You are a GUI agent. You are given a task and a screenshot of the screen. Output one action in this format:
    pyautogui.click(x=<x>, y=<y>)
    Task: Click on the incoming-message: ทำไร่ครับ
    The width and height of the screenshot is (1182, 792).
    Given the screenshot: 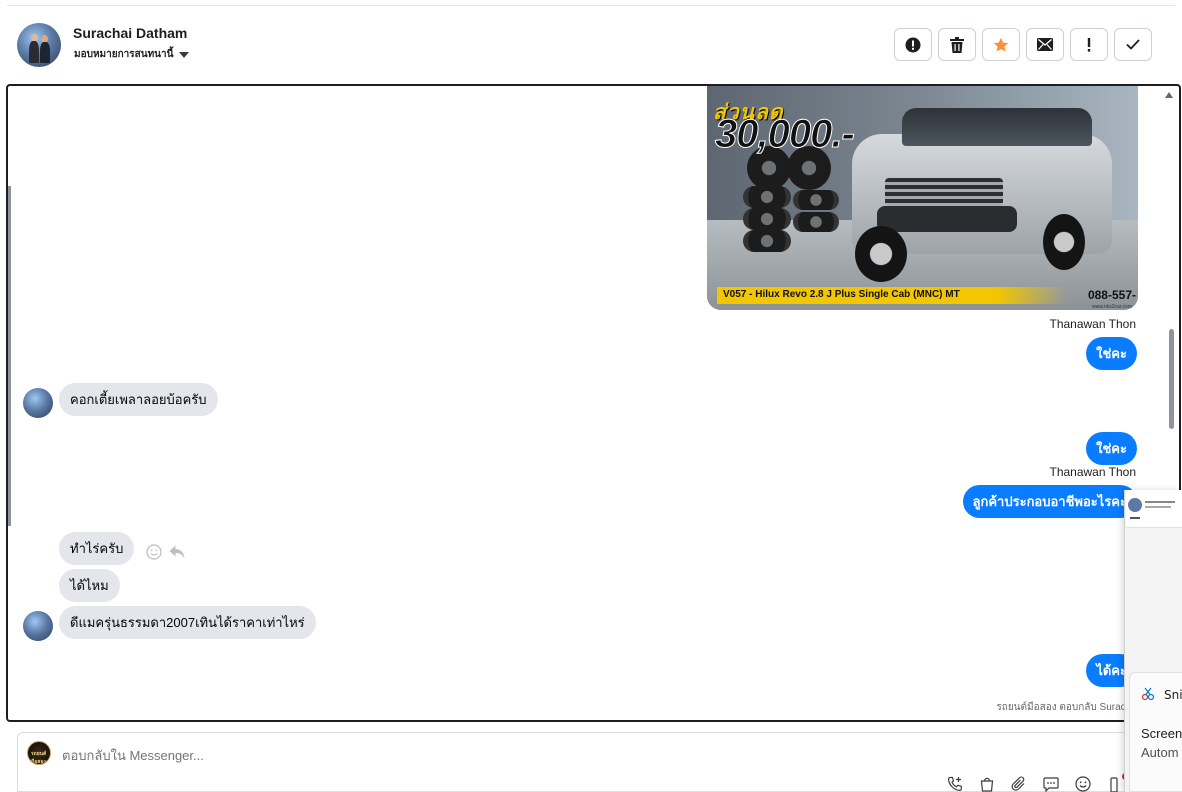 What is the action you would take?
    pyautogui.click(x=97, y=548)
    